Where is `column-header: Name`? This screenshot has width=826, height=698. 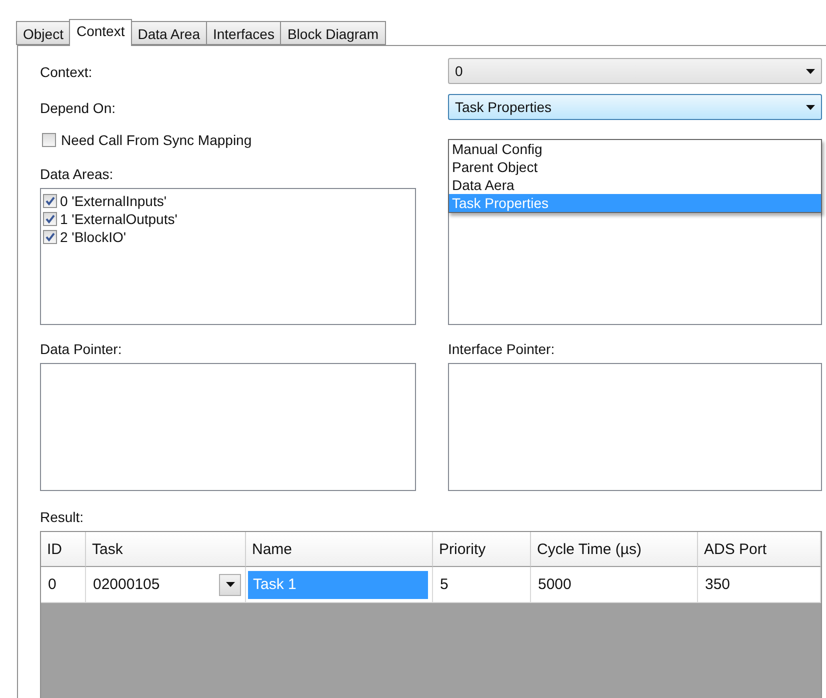 column-header: Name is located at coordinates (339, 549).